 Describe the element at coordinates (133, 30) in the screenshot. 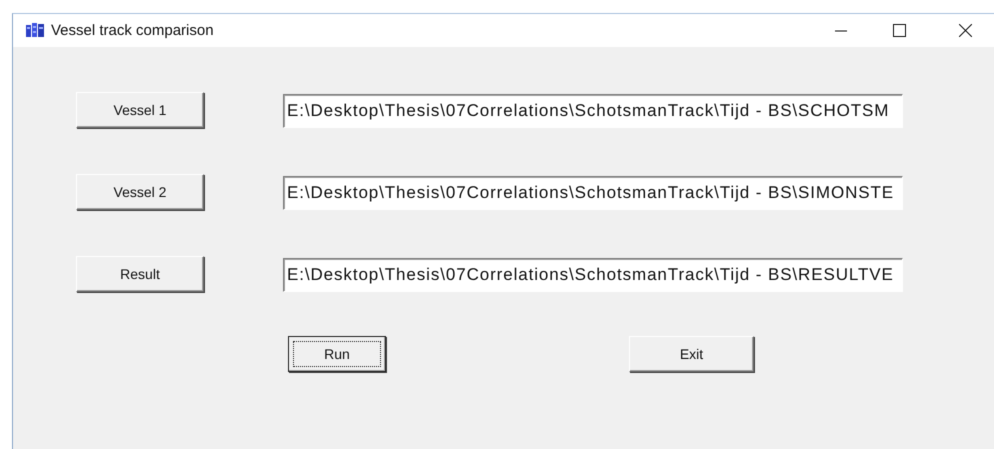

I see `window-title: Vessel track comparison` at that location.